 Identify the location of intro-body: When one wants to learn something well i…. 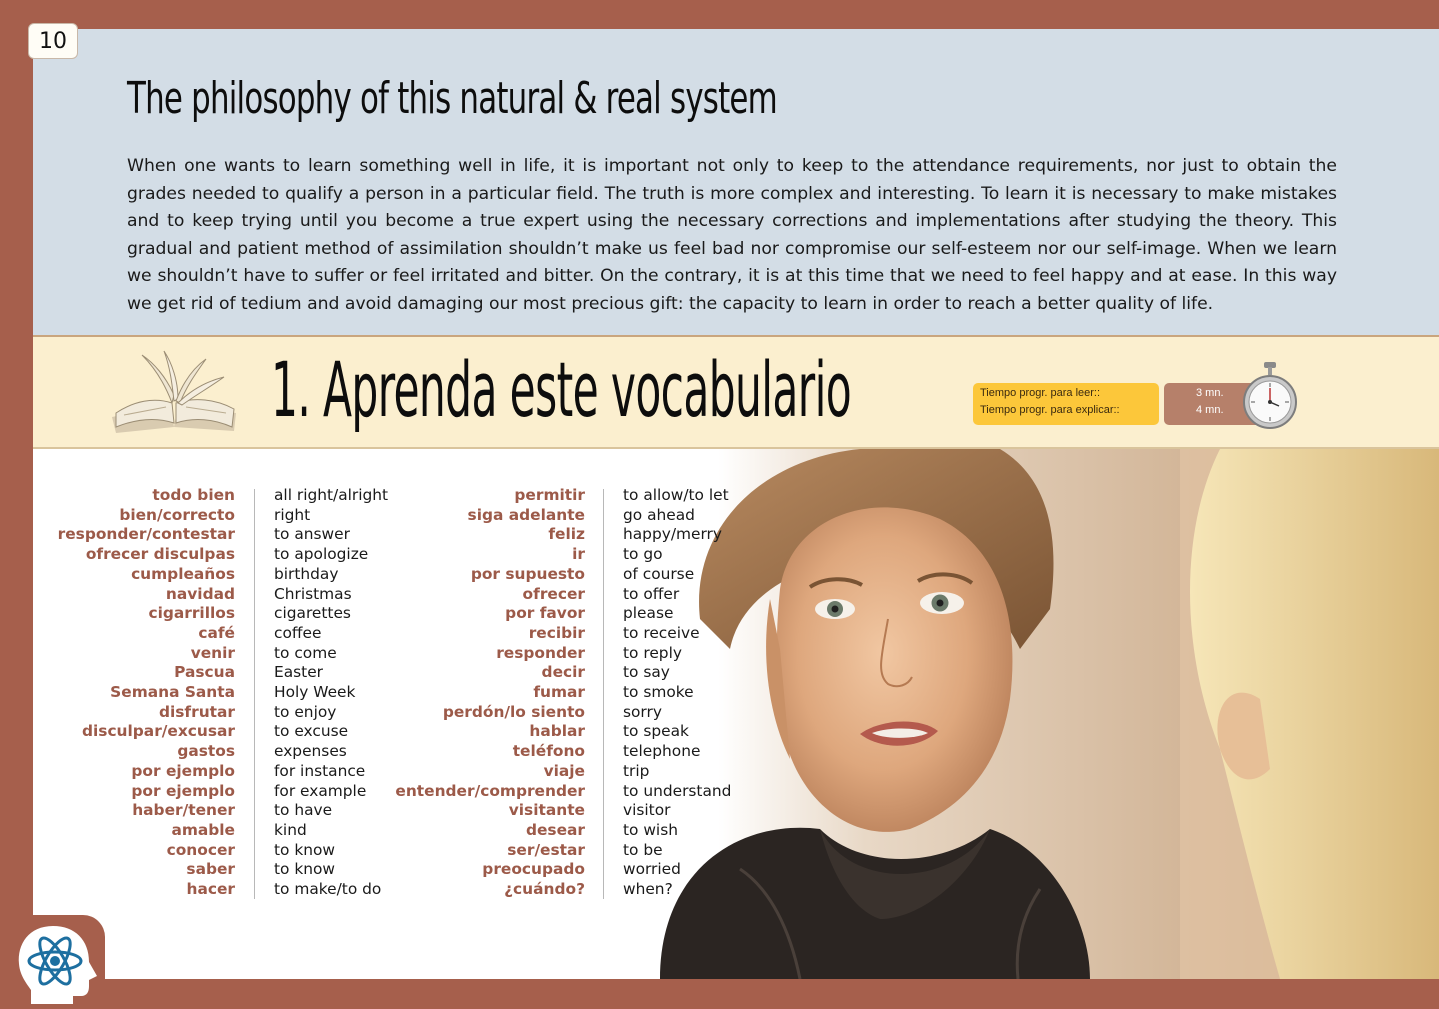
(732, 235).